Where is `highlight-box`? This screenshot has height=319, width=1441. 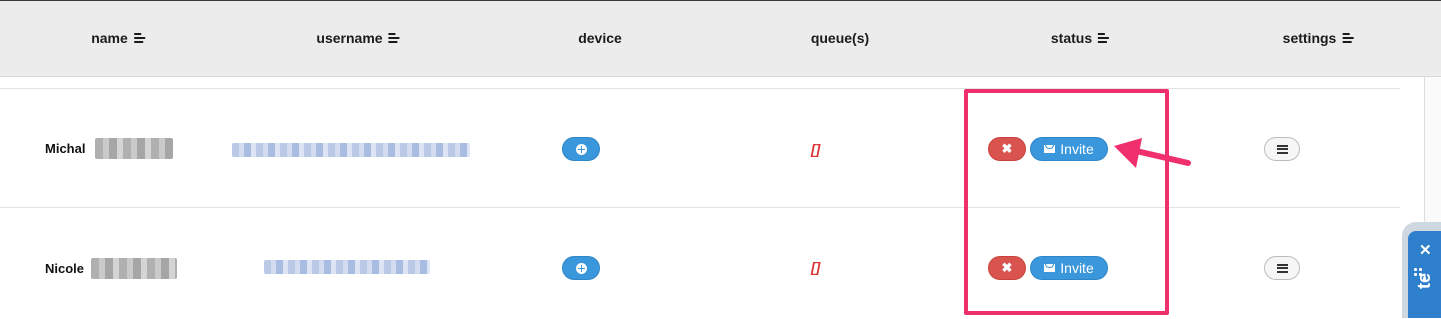
highlight-box is located at coordinates (1066, 202).